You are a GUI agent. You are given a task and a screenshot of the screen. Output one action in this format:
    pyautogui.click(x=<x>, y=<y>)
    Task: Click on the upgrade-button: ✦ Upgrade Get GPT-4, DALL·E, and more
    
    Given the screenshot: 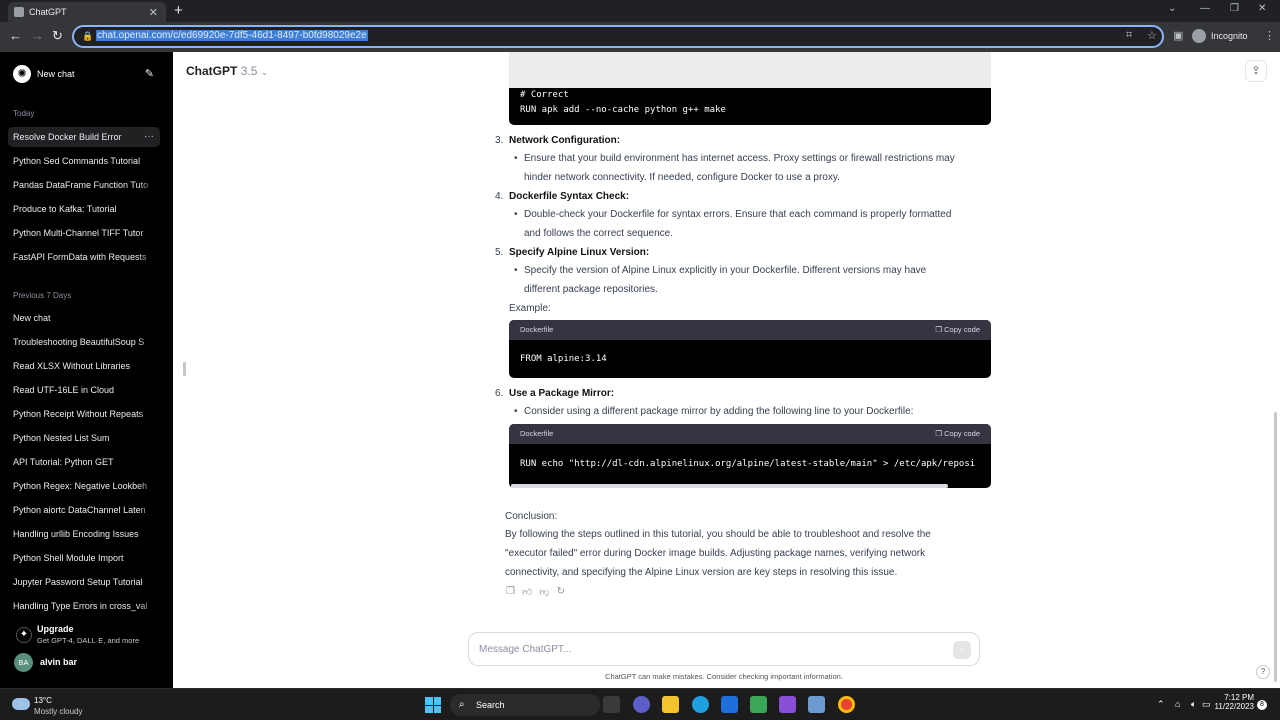 What is the action you would take?
    pyautogui.click(x=83, y=636)
    